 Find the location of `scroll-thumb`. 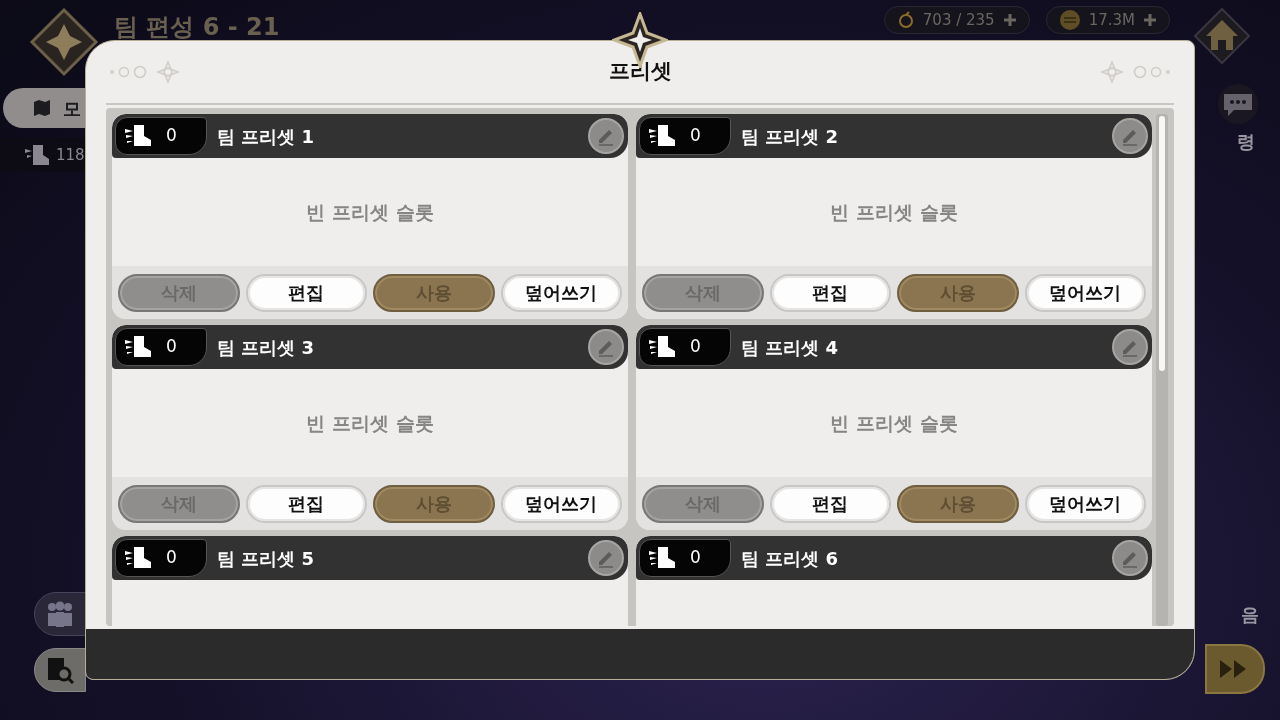

scroll-thumb is located at coordinates (1162, 243).